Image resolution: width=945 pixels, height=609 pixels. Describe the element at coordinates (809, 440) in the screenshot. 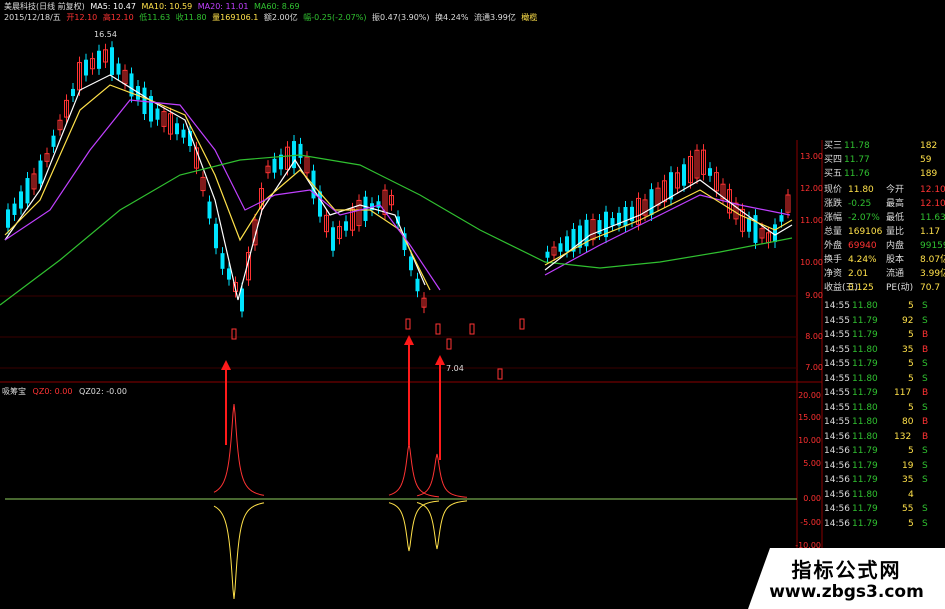

I see `indicator-axis-tick: 10.00` at that location.